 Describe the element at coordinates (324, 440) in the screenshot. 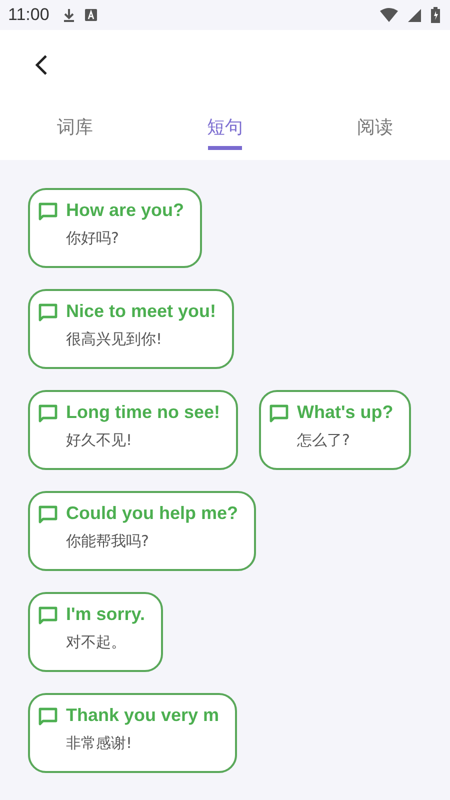

I see `phrase-chinese: 怎么了?` at that location.